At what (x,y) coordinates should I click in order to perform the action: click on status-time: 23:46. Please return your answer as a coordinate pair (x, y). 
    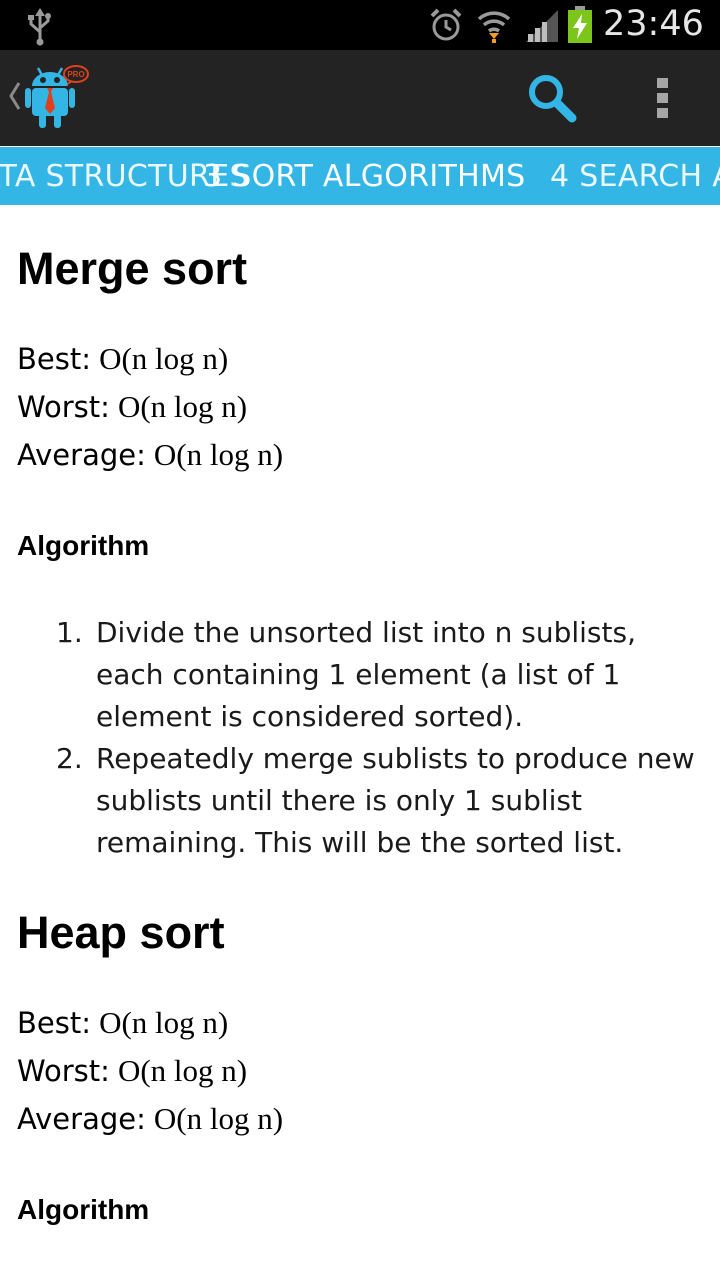
    Looking at the image, I should click on (653, 24).